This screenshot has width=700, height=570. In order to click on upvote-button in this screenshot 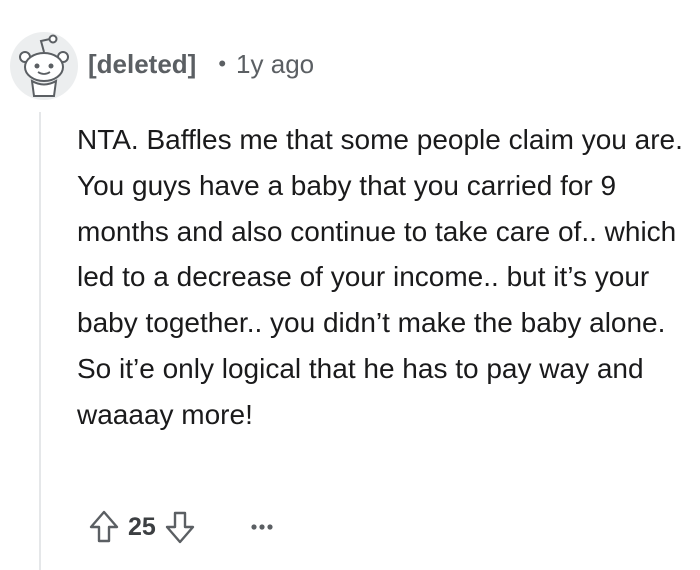, I will do `click(104, 527)`.